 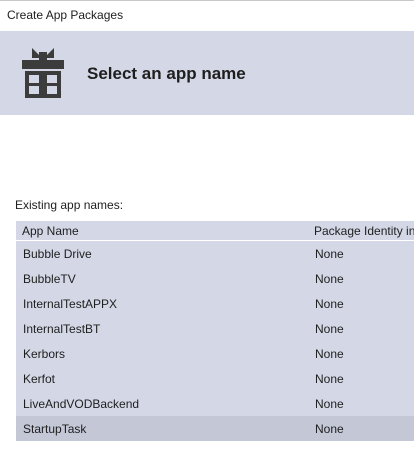 What do you see at coordinates (39, 379) in the screenshot?
I see `app-name-cell: Kerfot` at bounding box center [39, 379].